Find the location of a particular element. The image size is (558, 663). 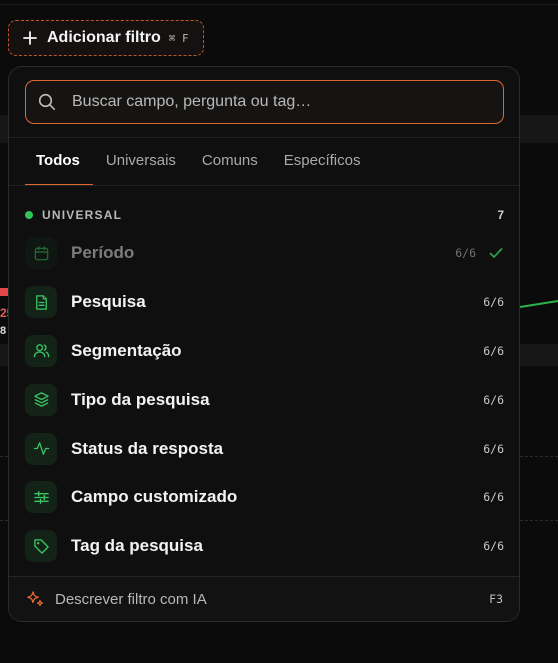

search-icon is located at coordinates (46, 101).